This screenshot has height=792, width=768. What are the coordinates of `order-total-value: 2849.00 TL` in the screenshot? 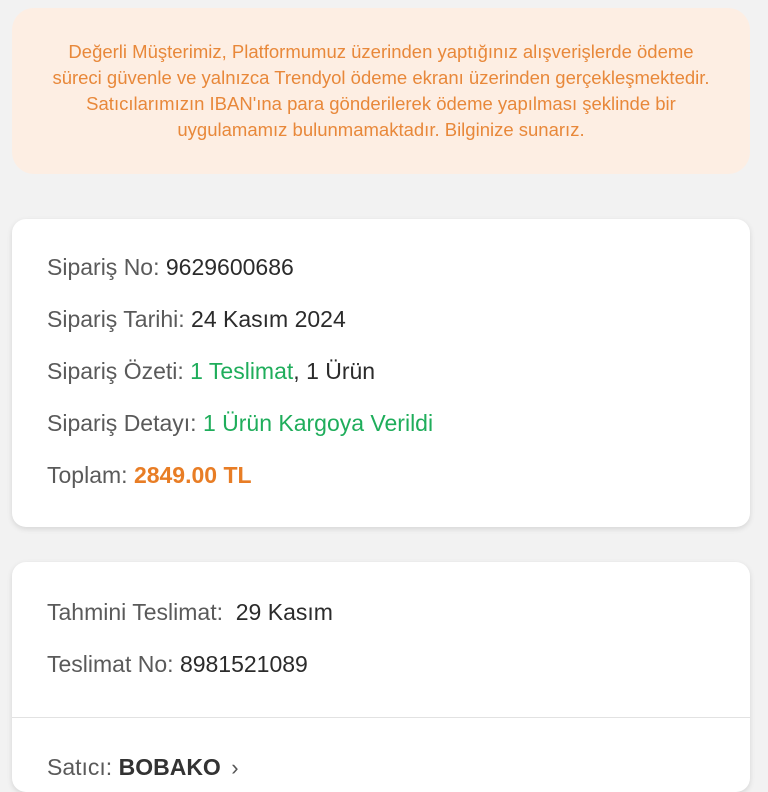 It's located at (192, 475).